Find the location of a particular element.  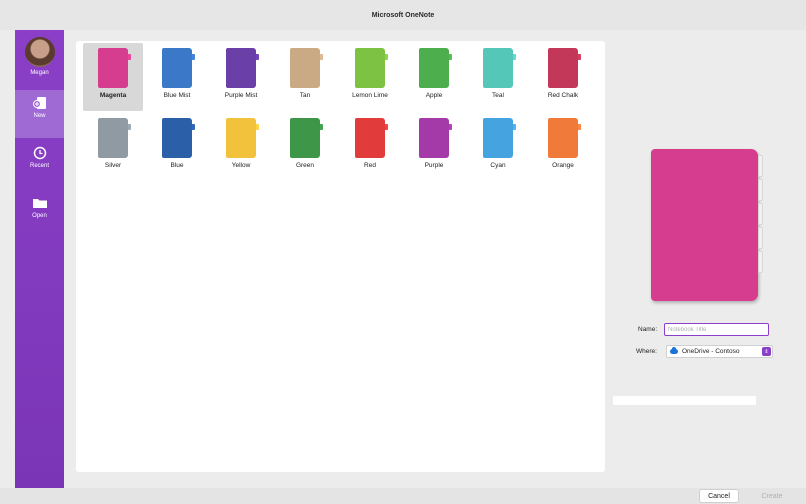

notebook-color-label: Orange is located at coordinates (563, 165).